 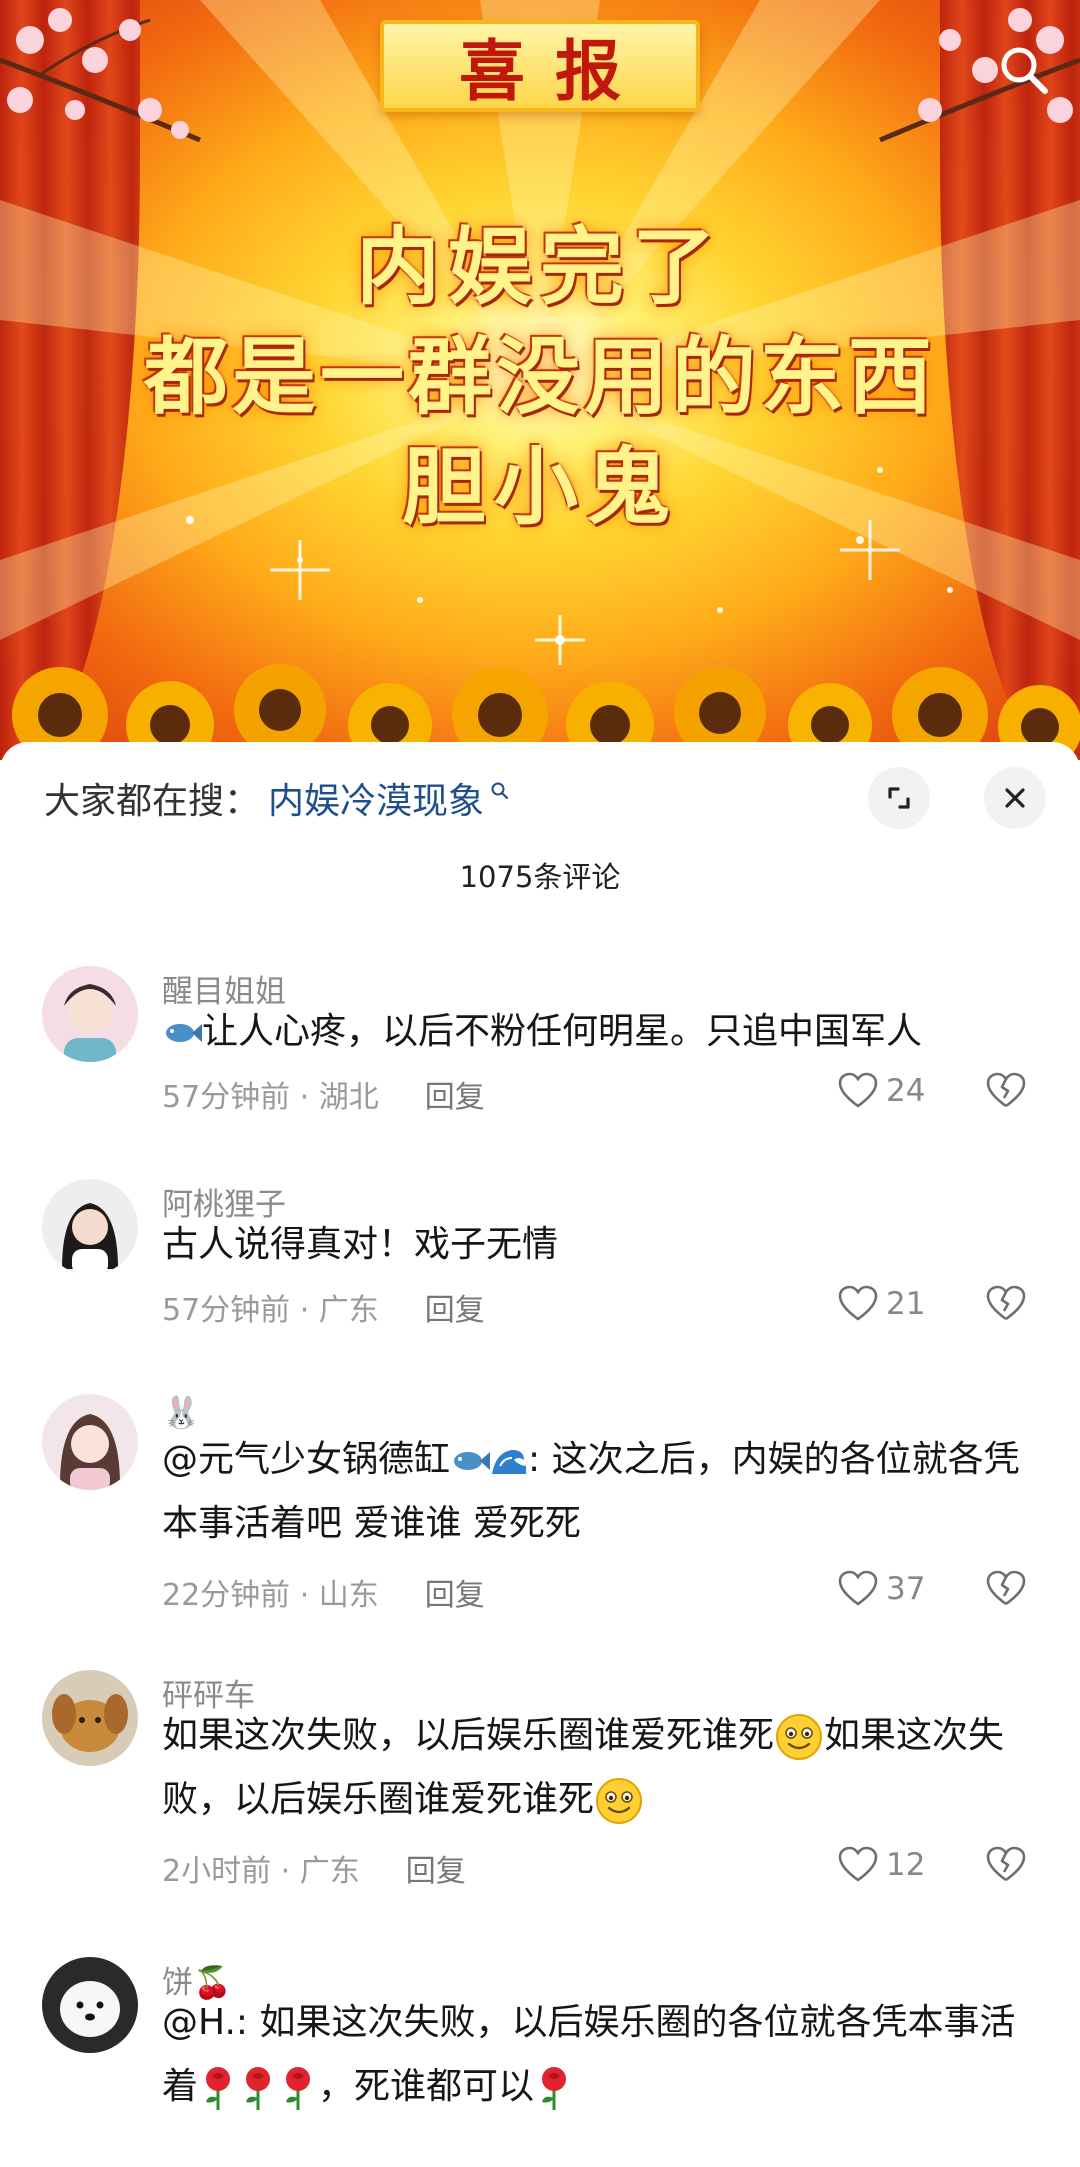 What do you see at coordinates (906, 1304) in the screenshot?
I see `like-count: 21` at bounding box center [906, 1304].